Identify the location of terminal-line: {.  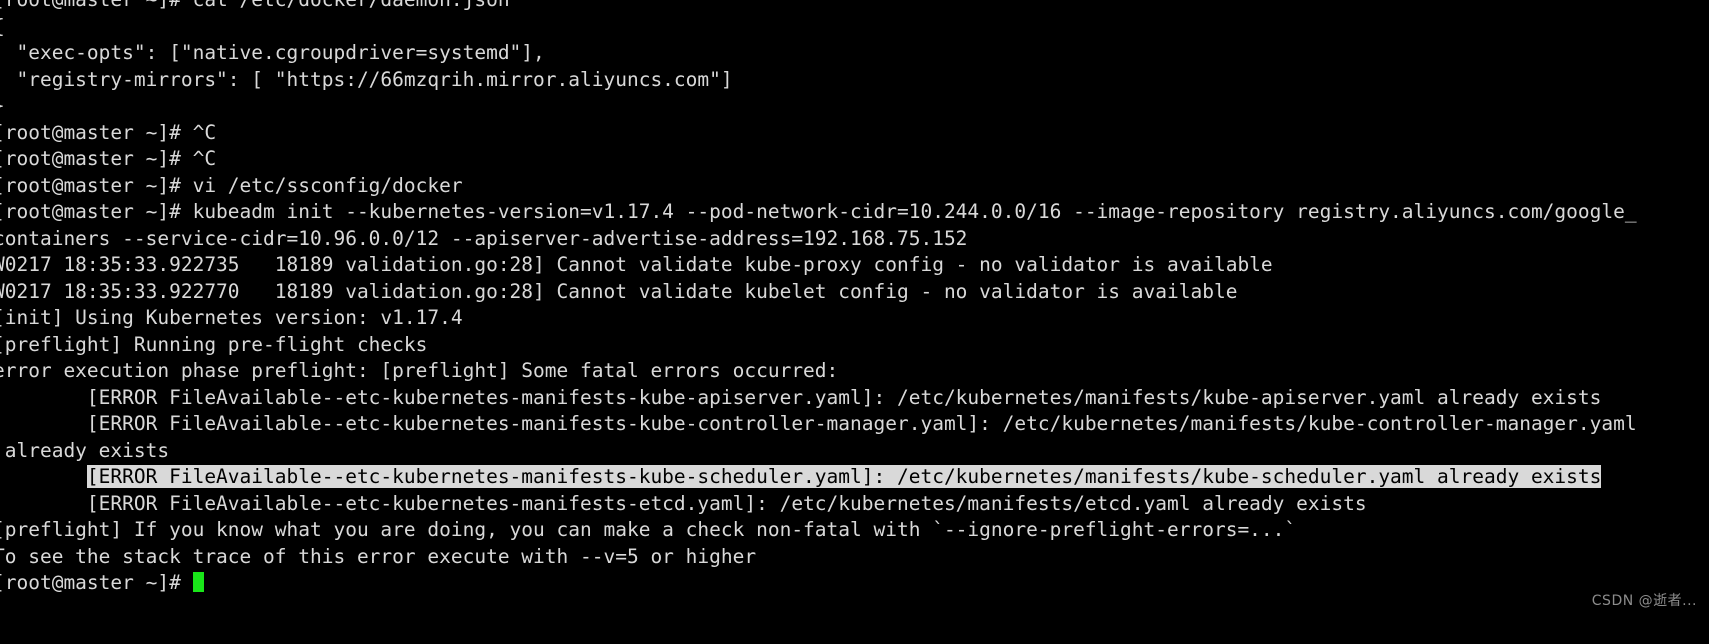
(854, 27).